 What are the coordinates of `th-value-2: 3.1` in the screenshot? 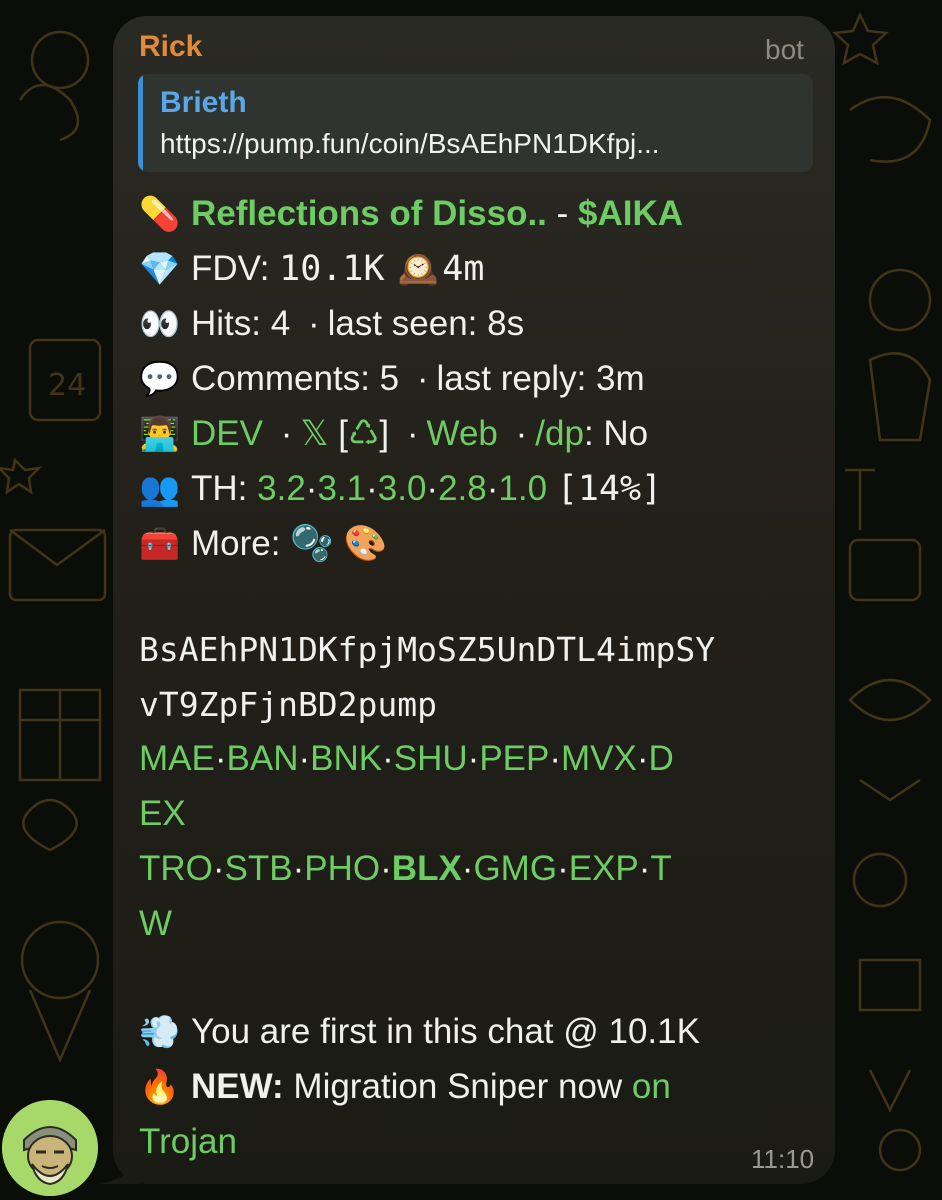 It's located at (341, 488).